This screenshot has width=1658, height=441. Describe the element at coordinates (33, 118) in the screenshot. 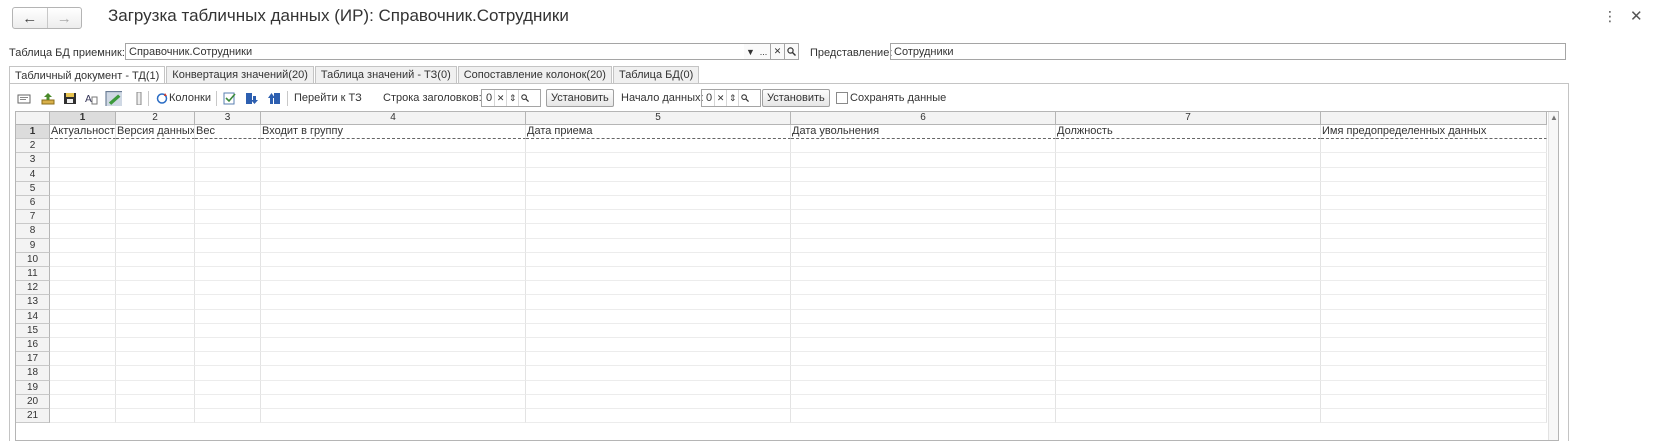

I see `grid-corner` at that location.